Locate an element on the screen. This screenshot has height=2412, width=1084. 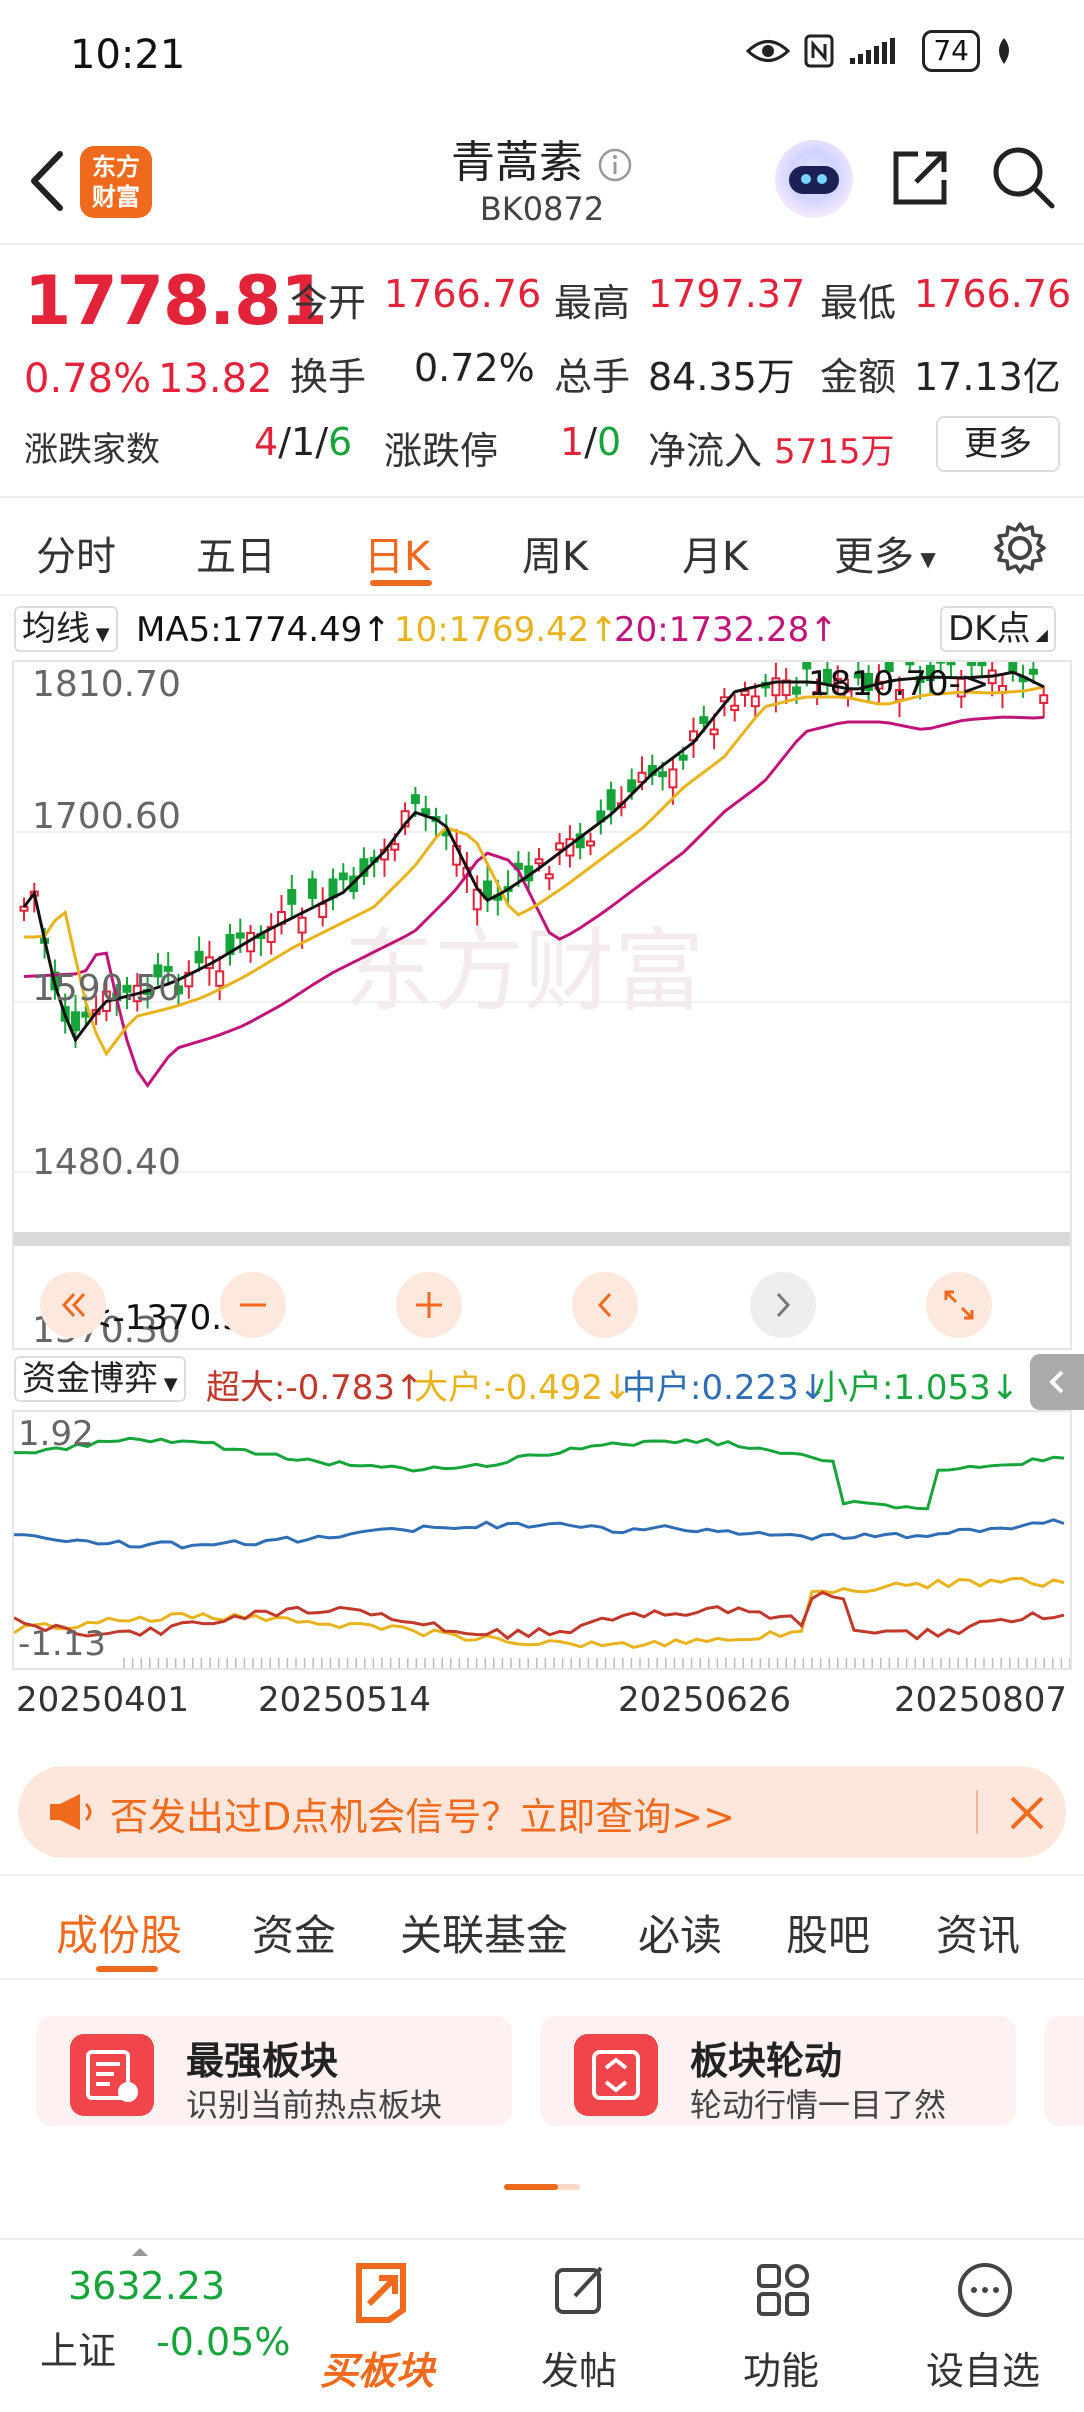
amount-value: 17.13亿 is located at coordinates (987, 377).